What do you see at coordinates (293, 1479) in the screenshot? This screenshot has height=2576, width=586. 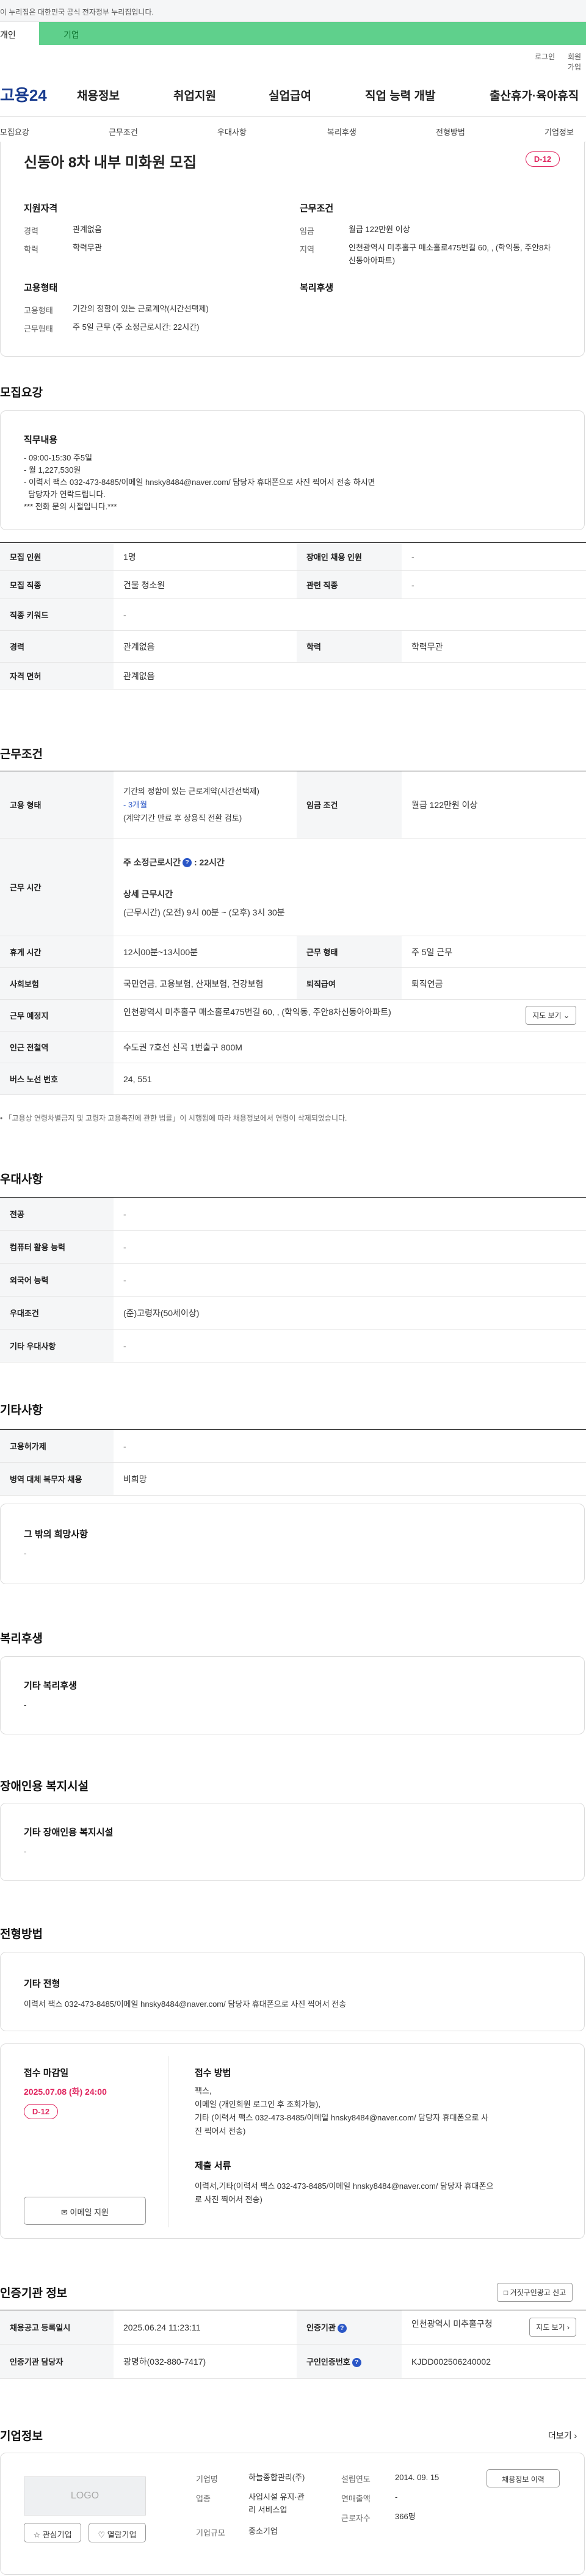 I see `table-row: 병역 대체 복무자 채용 비희망` at bounding box center [293, 1479].